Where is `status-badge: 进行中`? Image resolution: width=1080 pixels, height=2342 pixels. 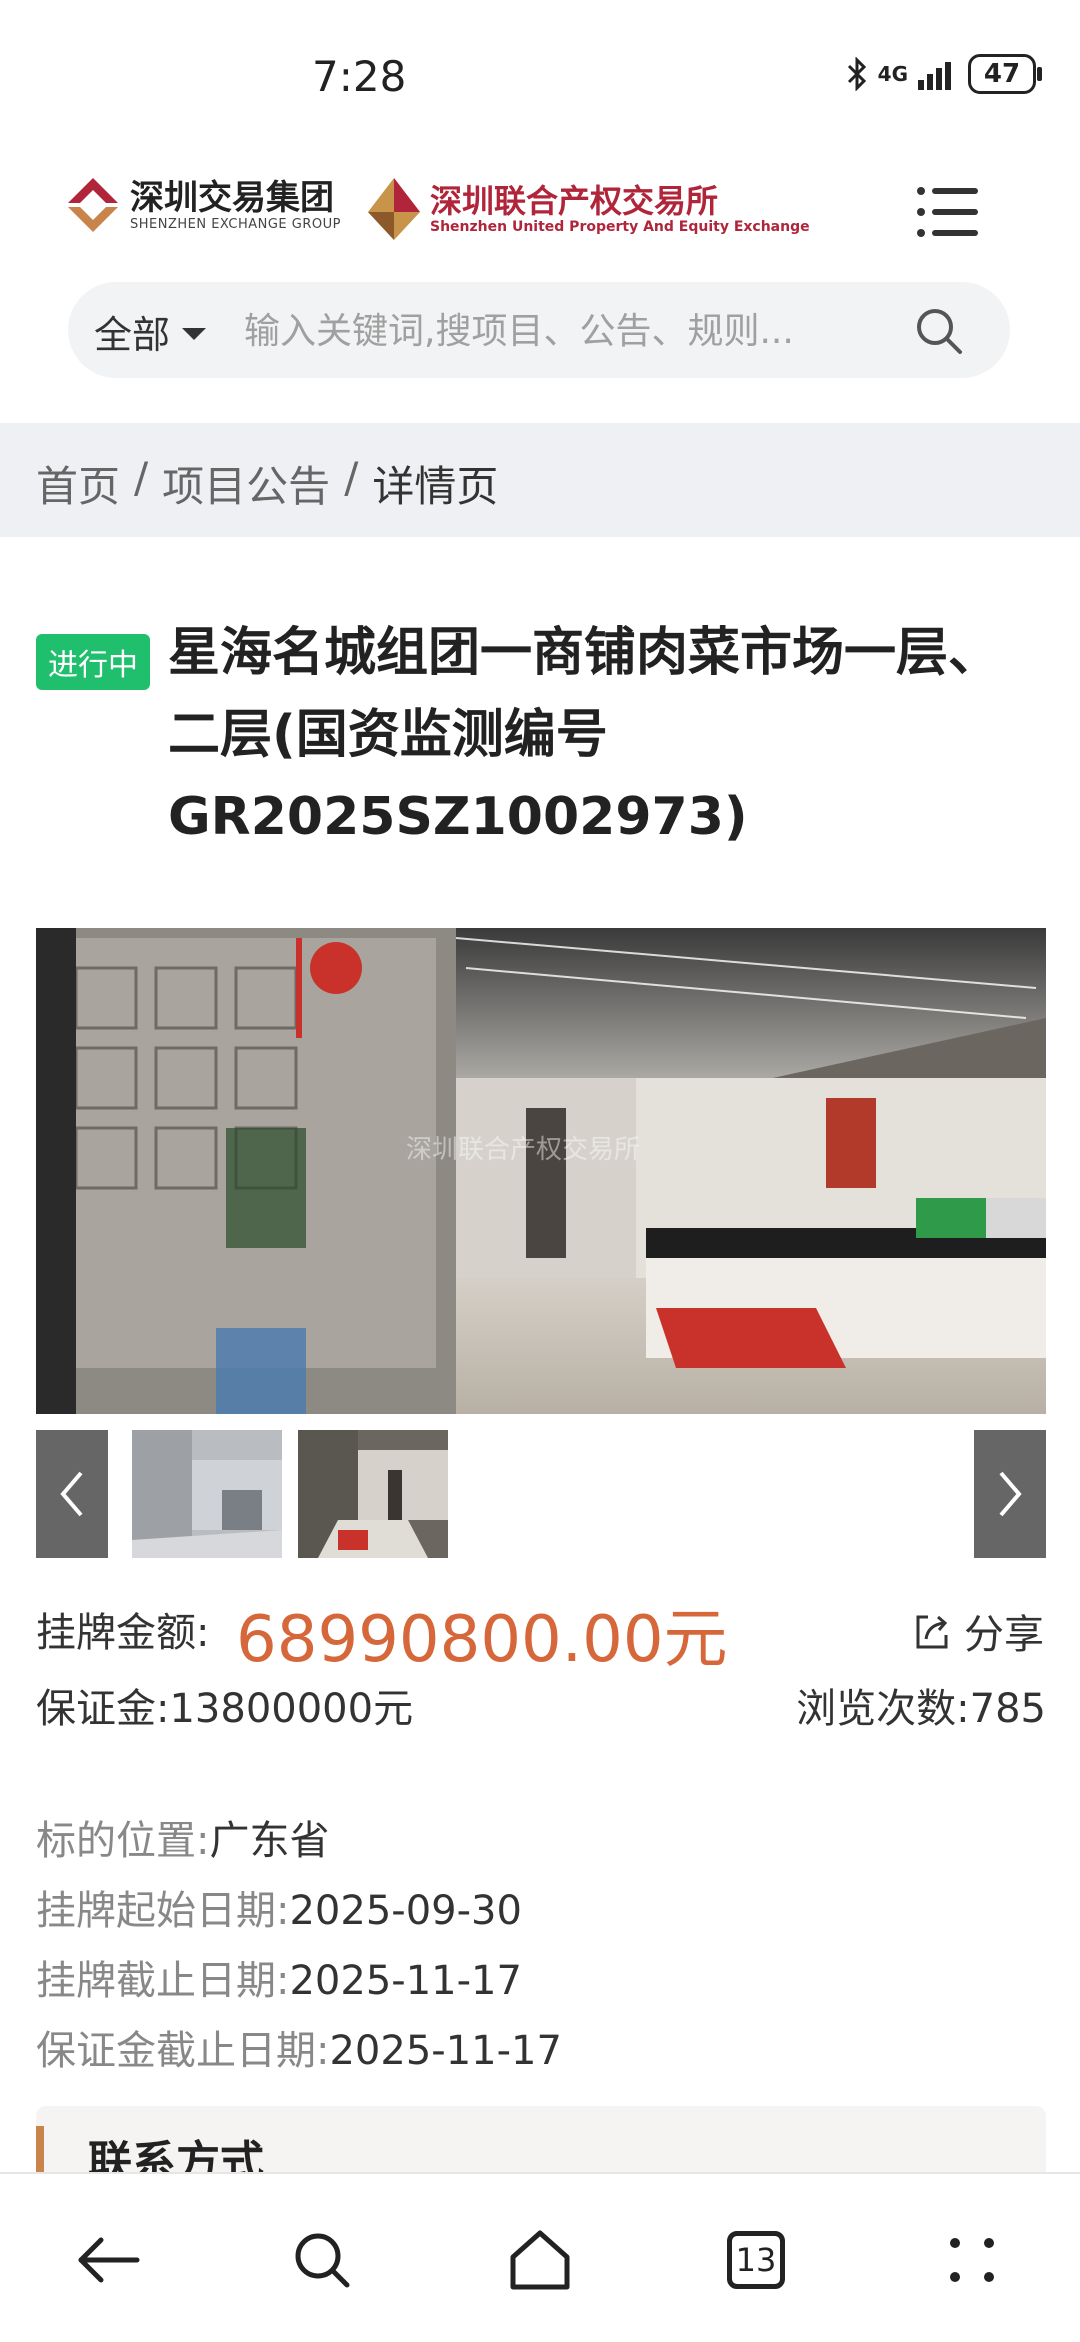 status-badge: 进行中 is located at coordinates (93, 662).